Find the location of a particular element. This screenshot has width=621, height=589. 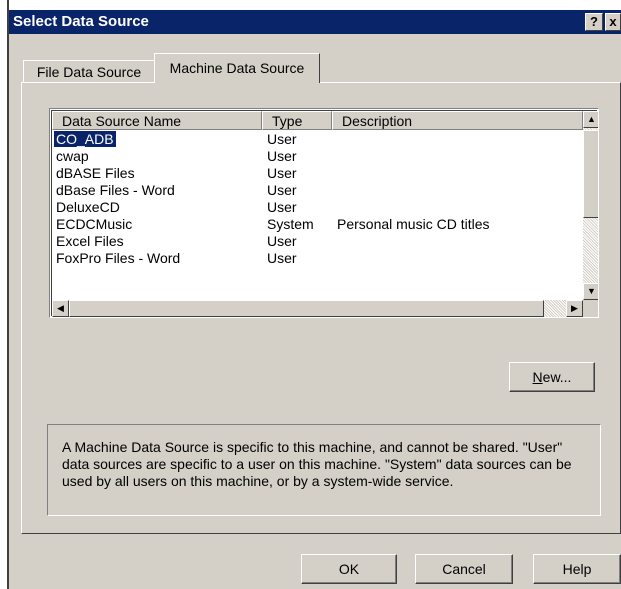

column-header-name: Data Source Name is located at coordinates (157, 120).